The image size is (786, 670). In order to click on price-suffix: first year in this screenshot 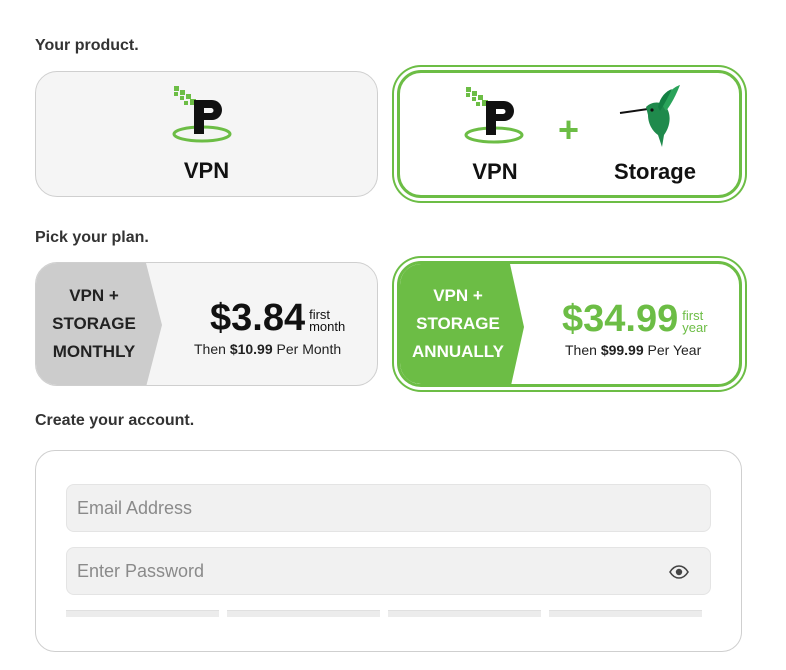, I will do `click(695, 323)`.